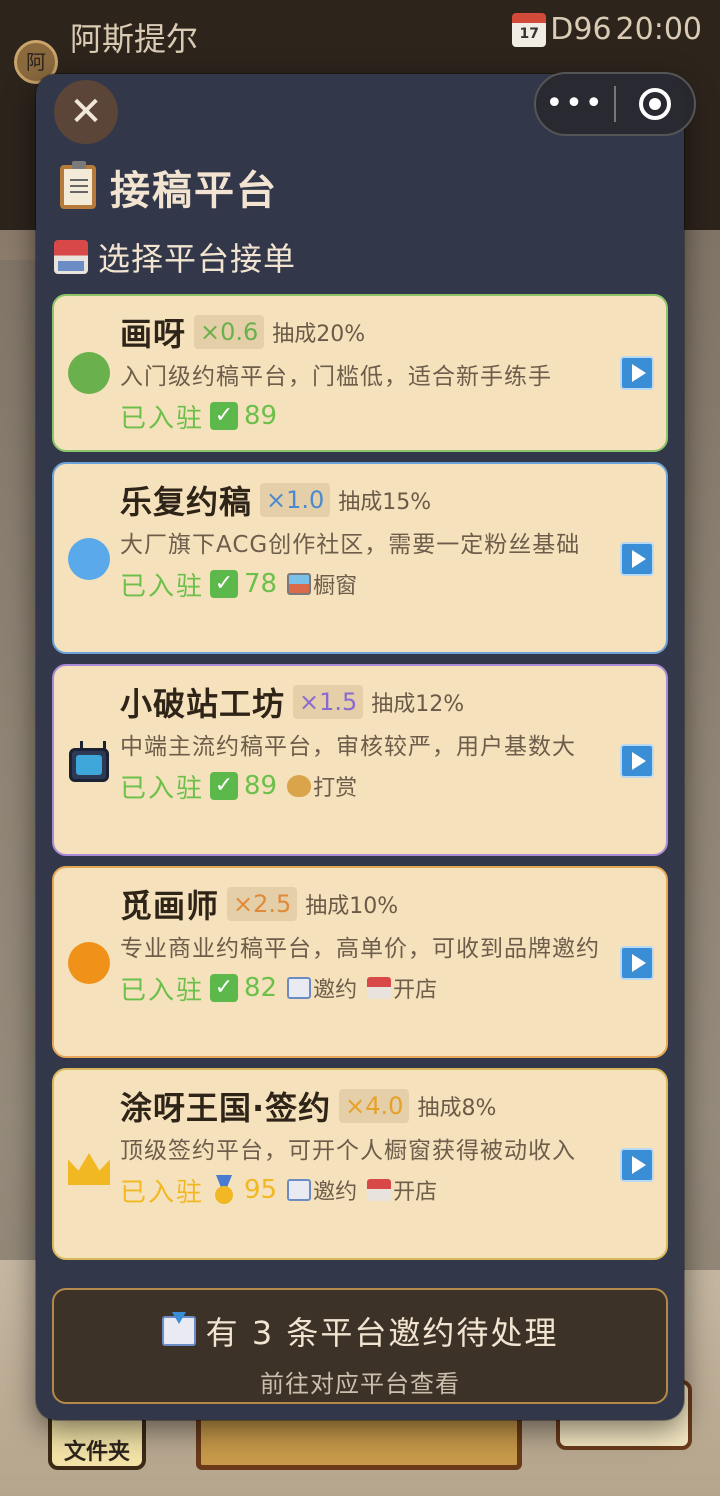 The height and width of the screenshot is (1496, 720). What do you see at coordinates (382, 1333) in the screenshot?
I see `invitation-title: 有 3 条平台邀约待处理` at bounding box center [382, 1333].